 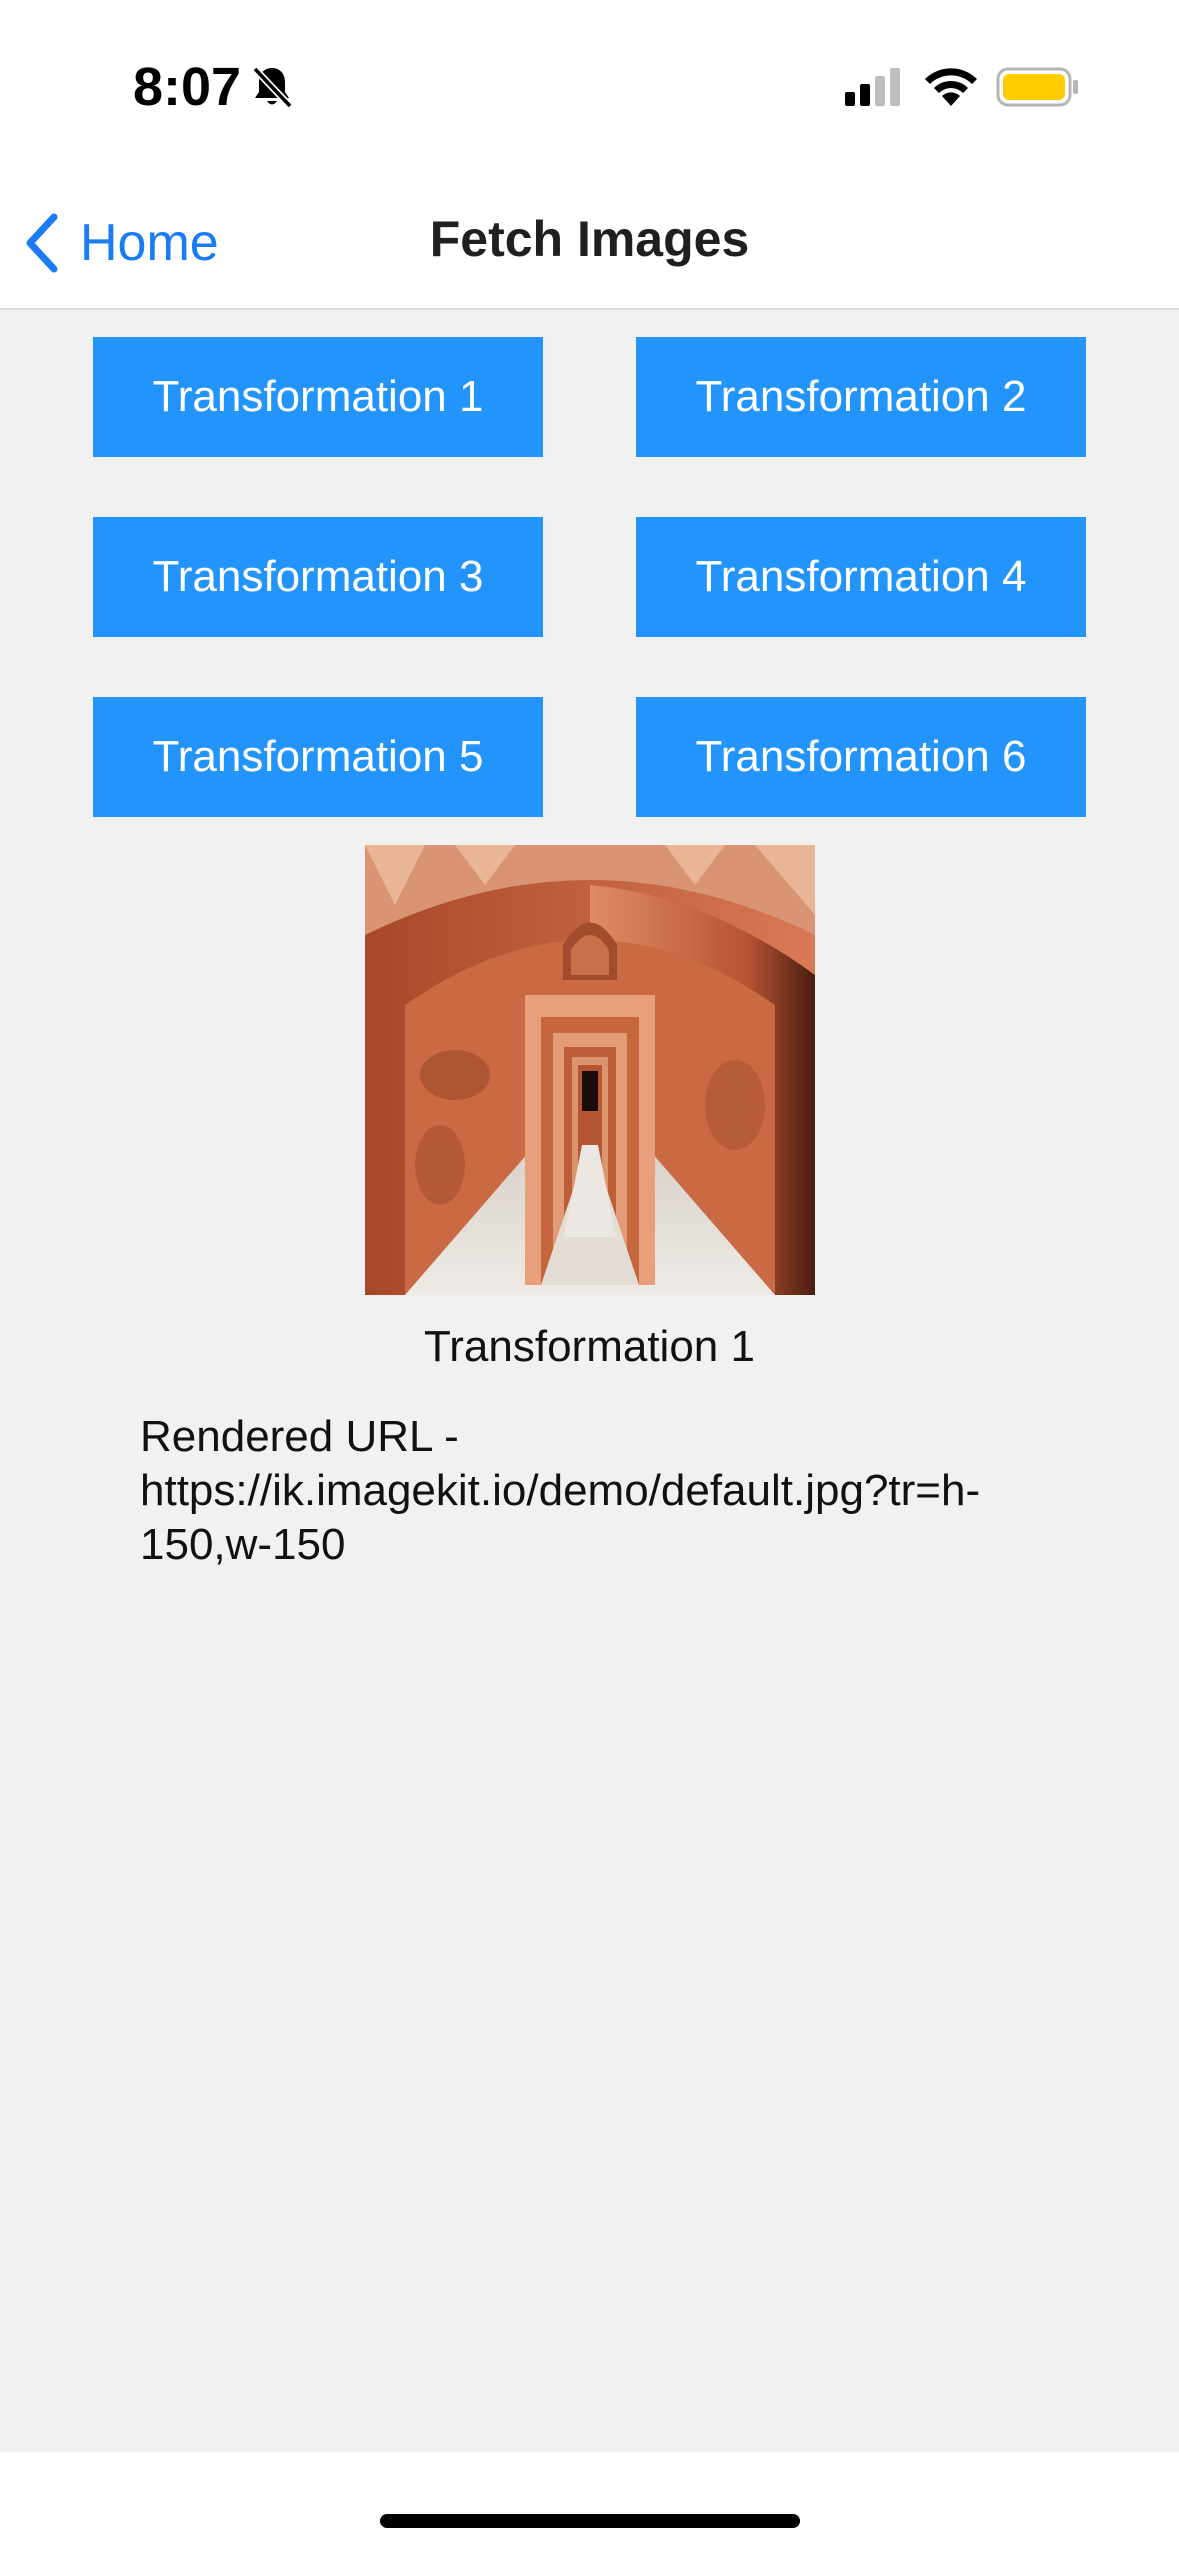 I want to click on wifi-icon, so click(x=951, y=87).